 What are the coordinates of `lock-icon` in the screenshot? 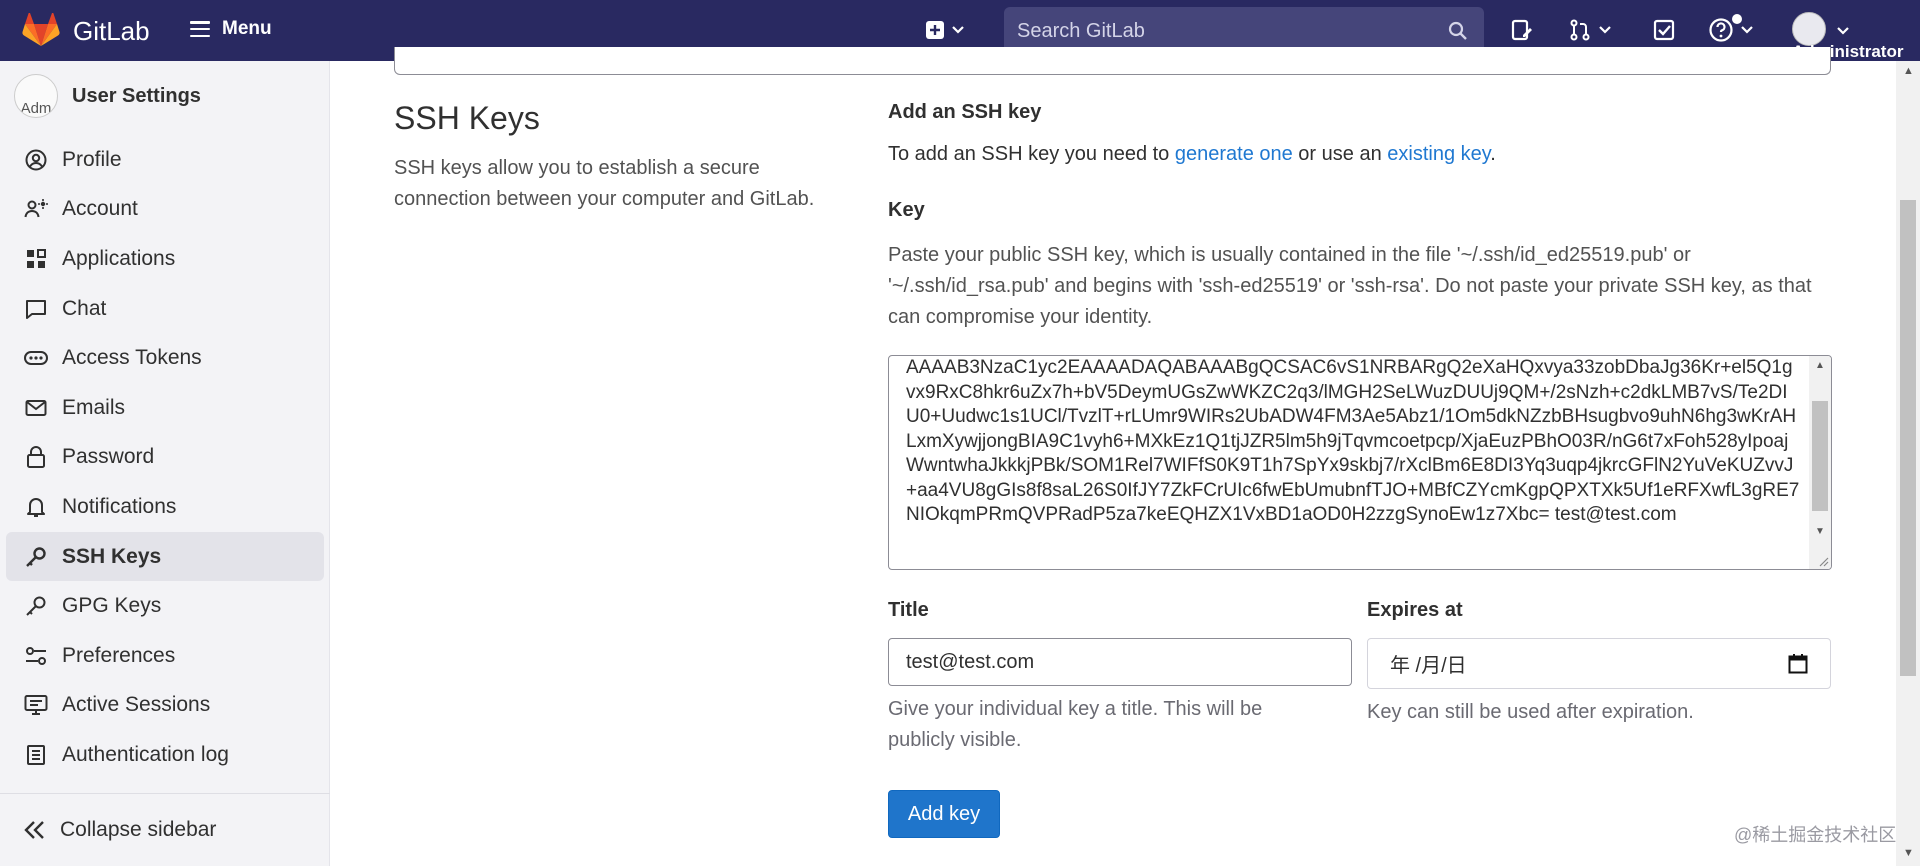 It's located at (36, 457).